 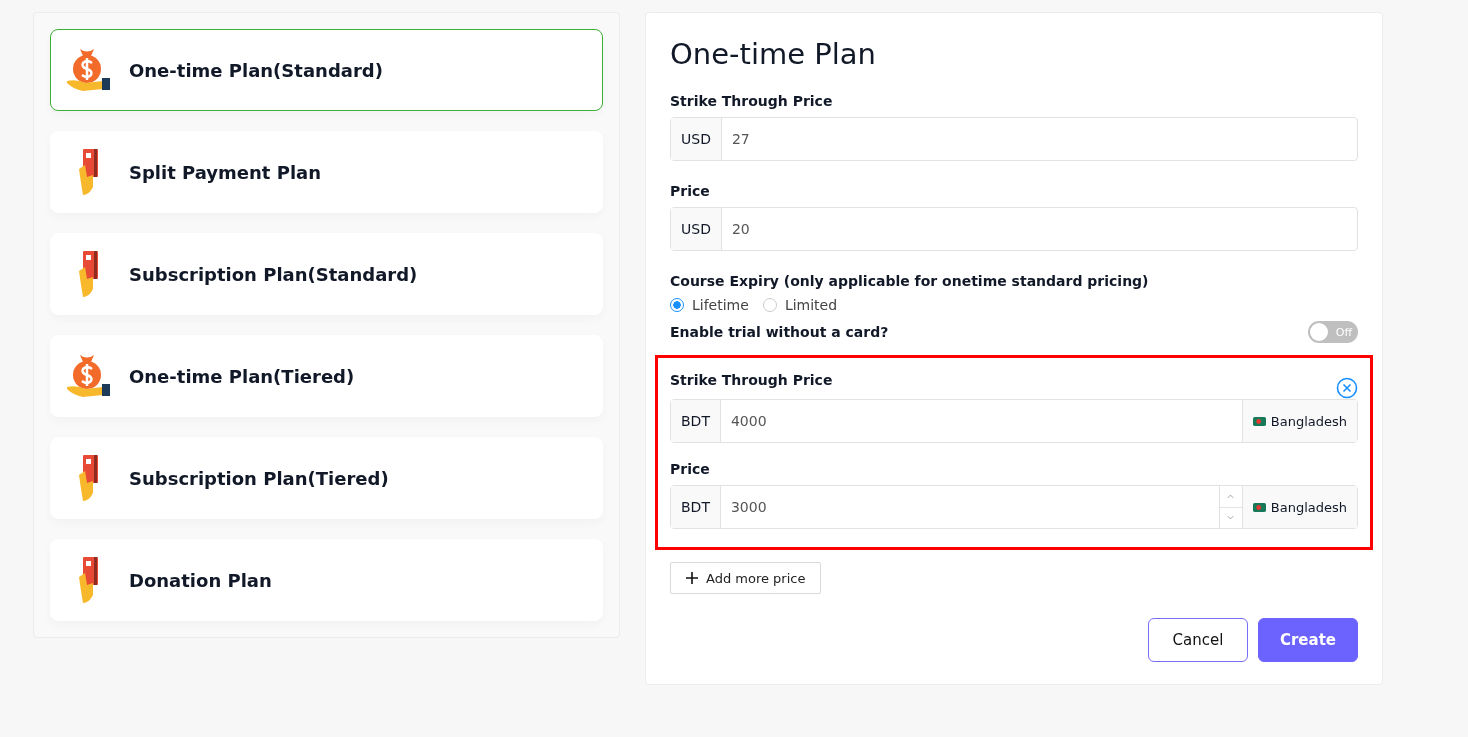 What do you see at coordinates (720, 305) in the screenshot?
I see `radio-label: Lifetime` at bounding box center [720, 305].